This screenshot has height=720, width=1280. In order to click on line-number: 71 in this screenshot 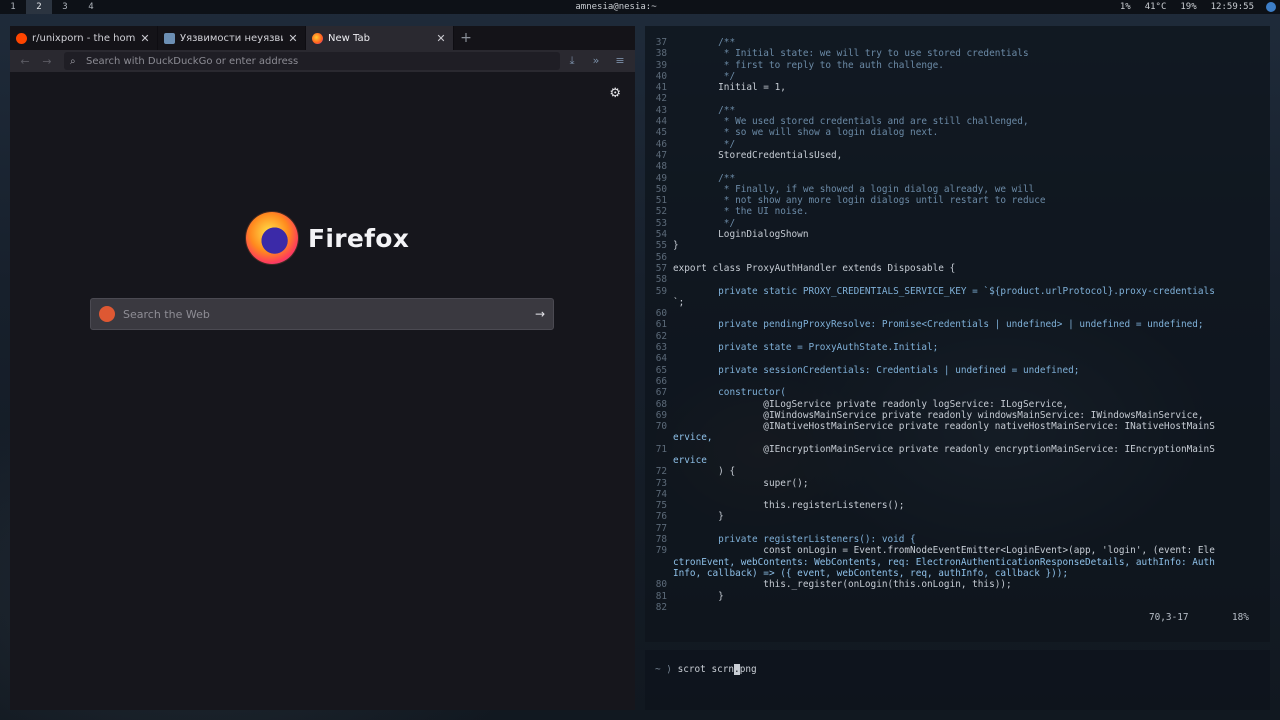, I will do `click(661, 449)`.